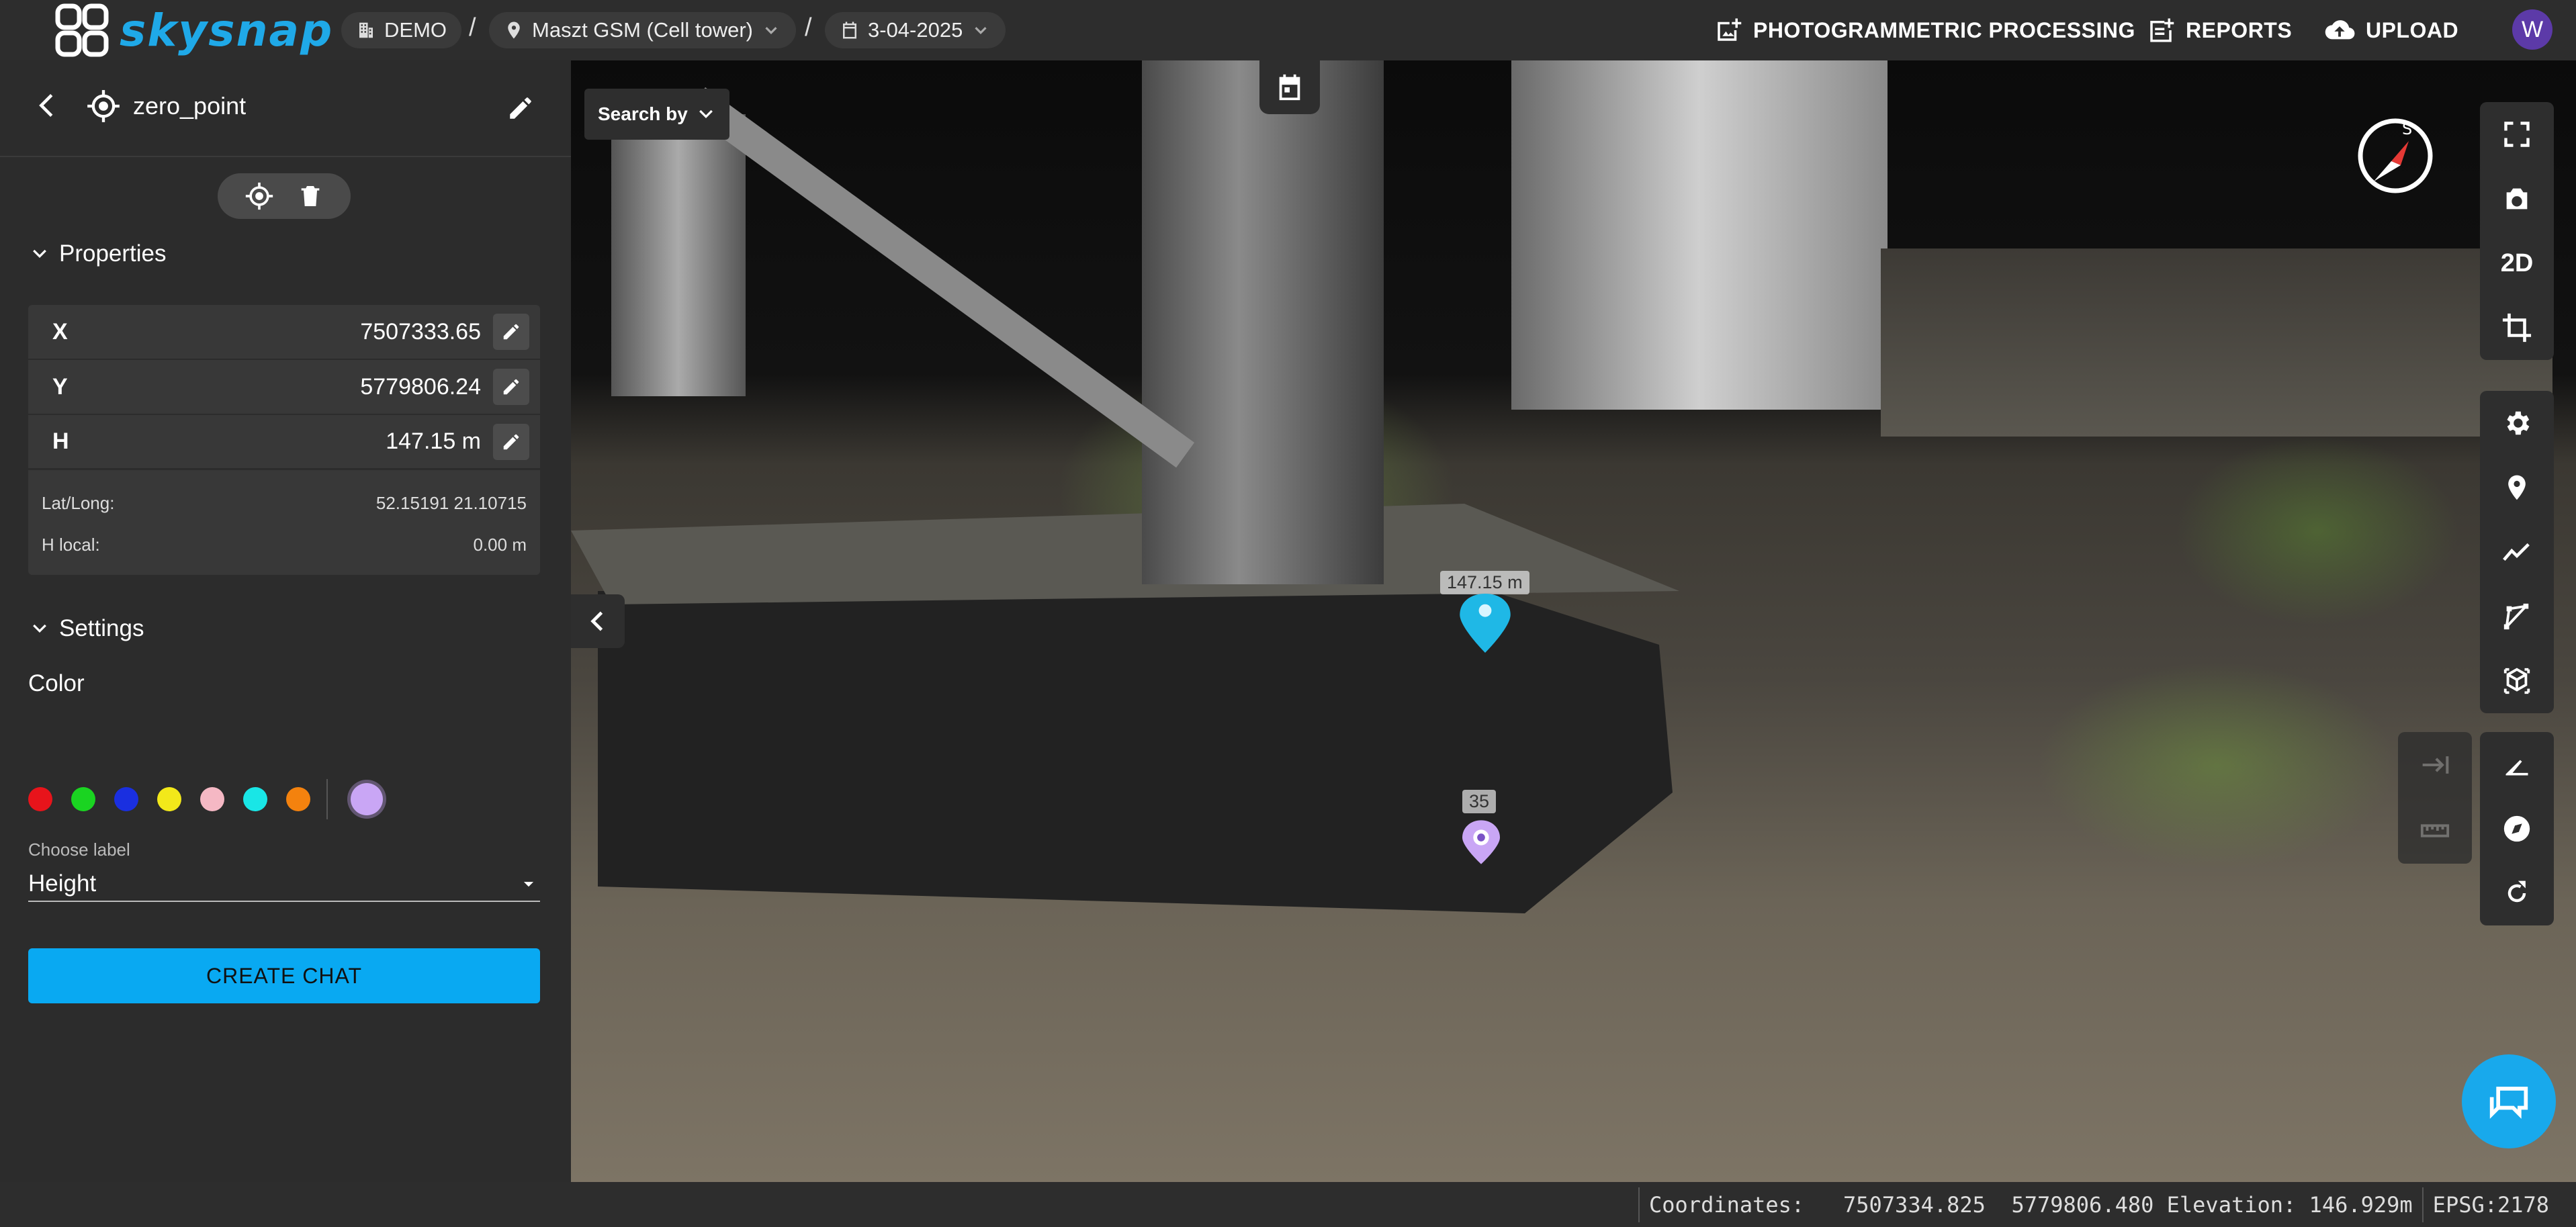 This screenshot has height=1227, width=2576. I want to click on breadcrumb-site: Maszt GSM (Cell tower), so click(643, 30).